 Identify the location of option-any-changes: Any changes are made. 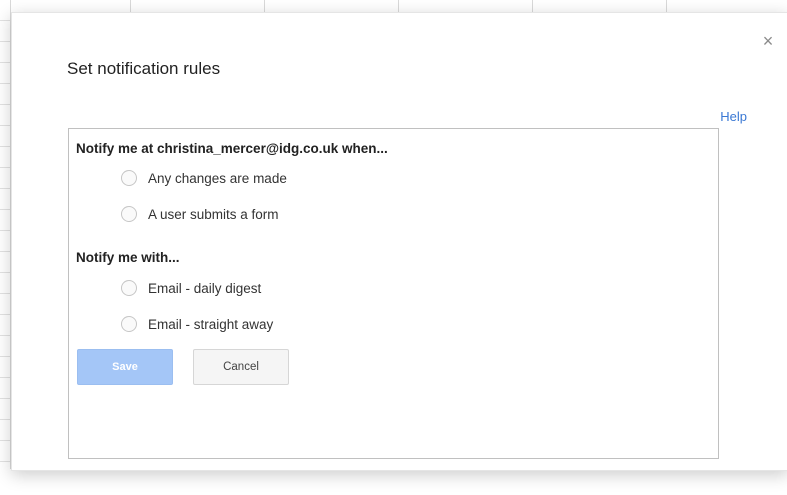
(204, 178).